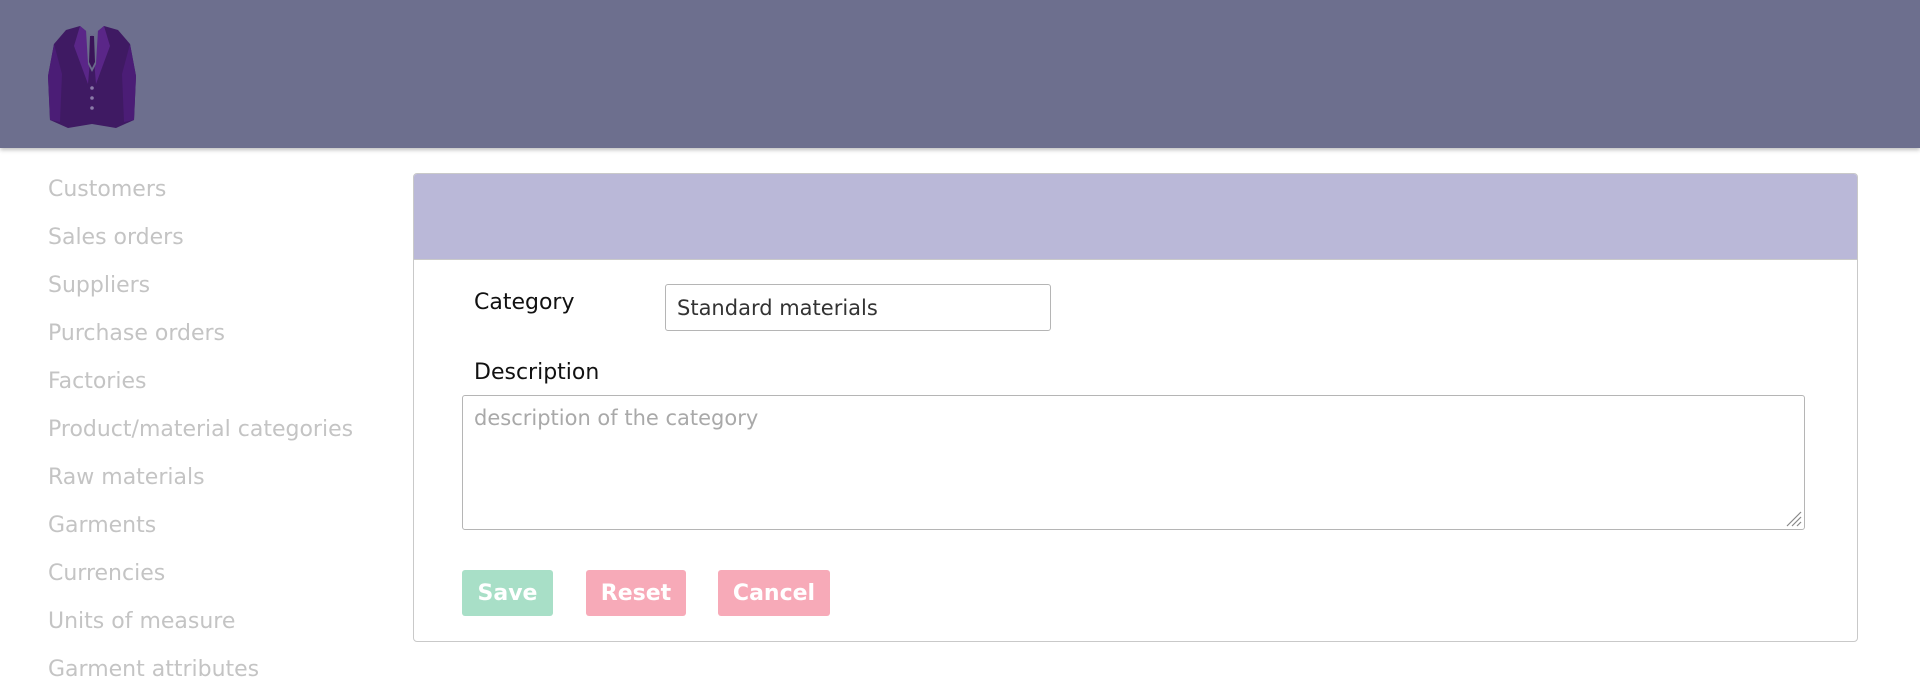 Image resolution: width=1920 pixels, height=696 pixels. I want to click on sidebar-item-garments: Garments, so click(208, 528).